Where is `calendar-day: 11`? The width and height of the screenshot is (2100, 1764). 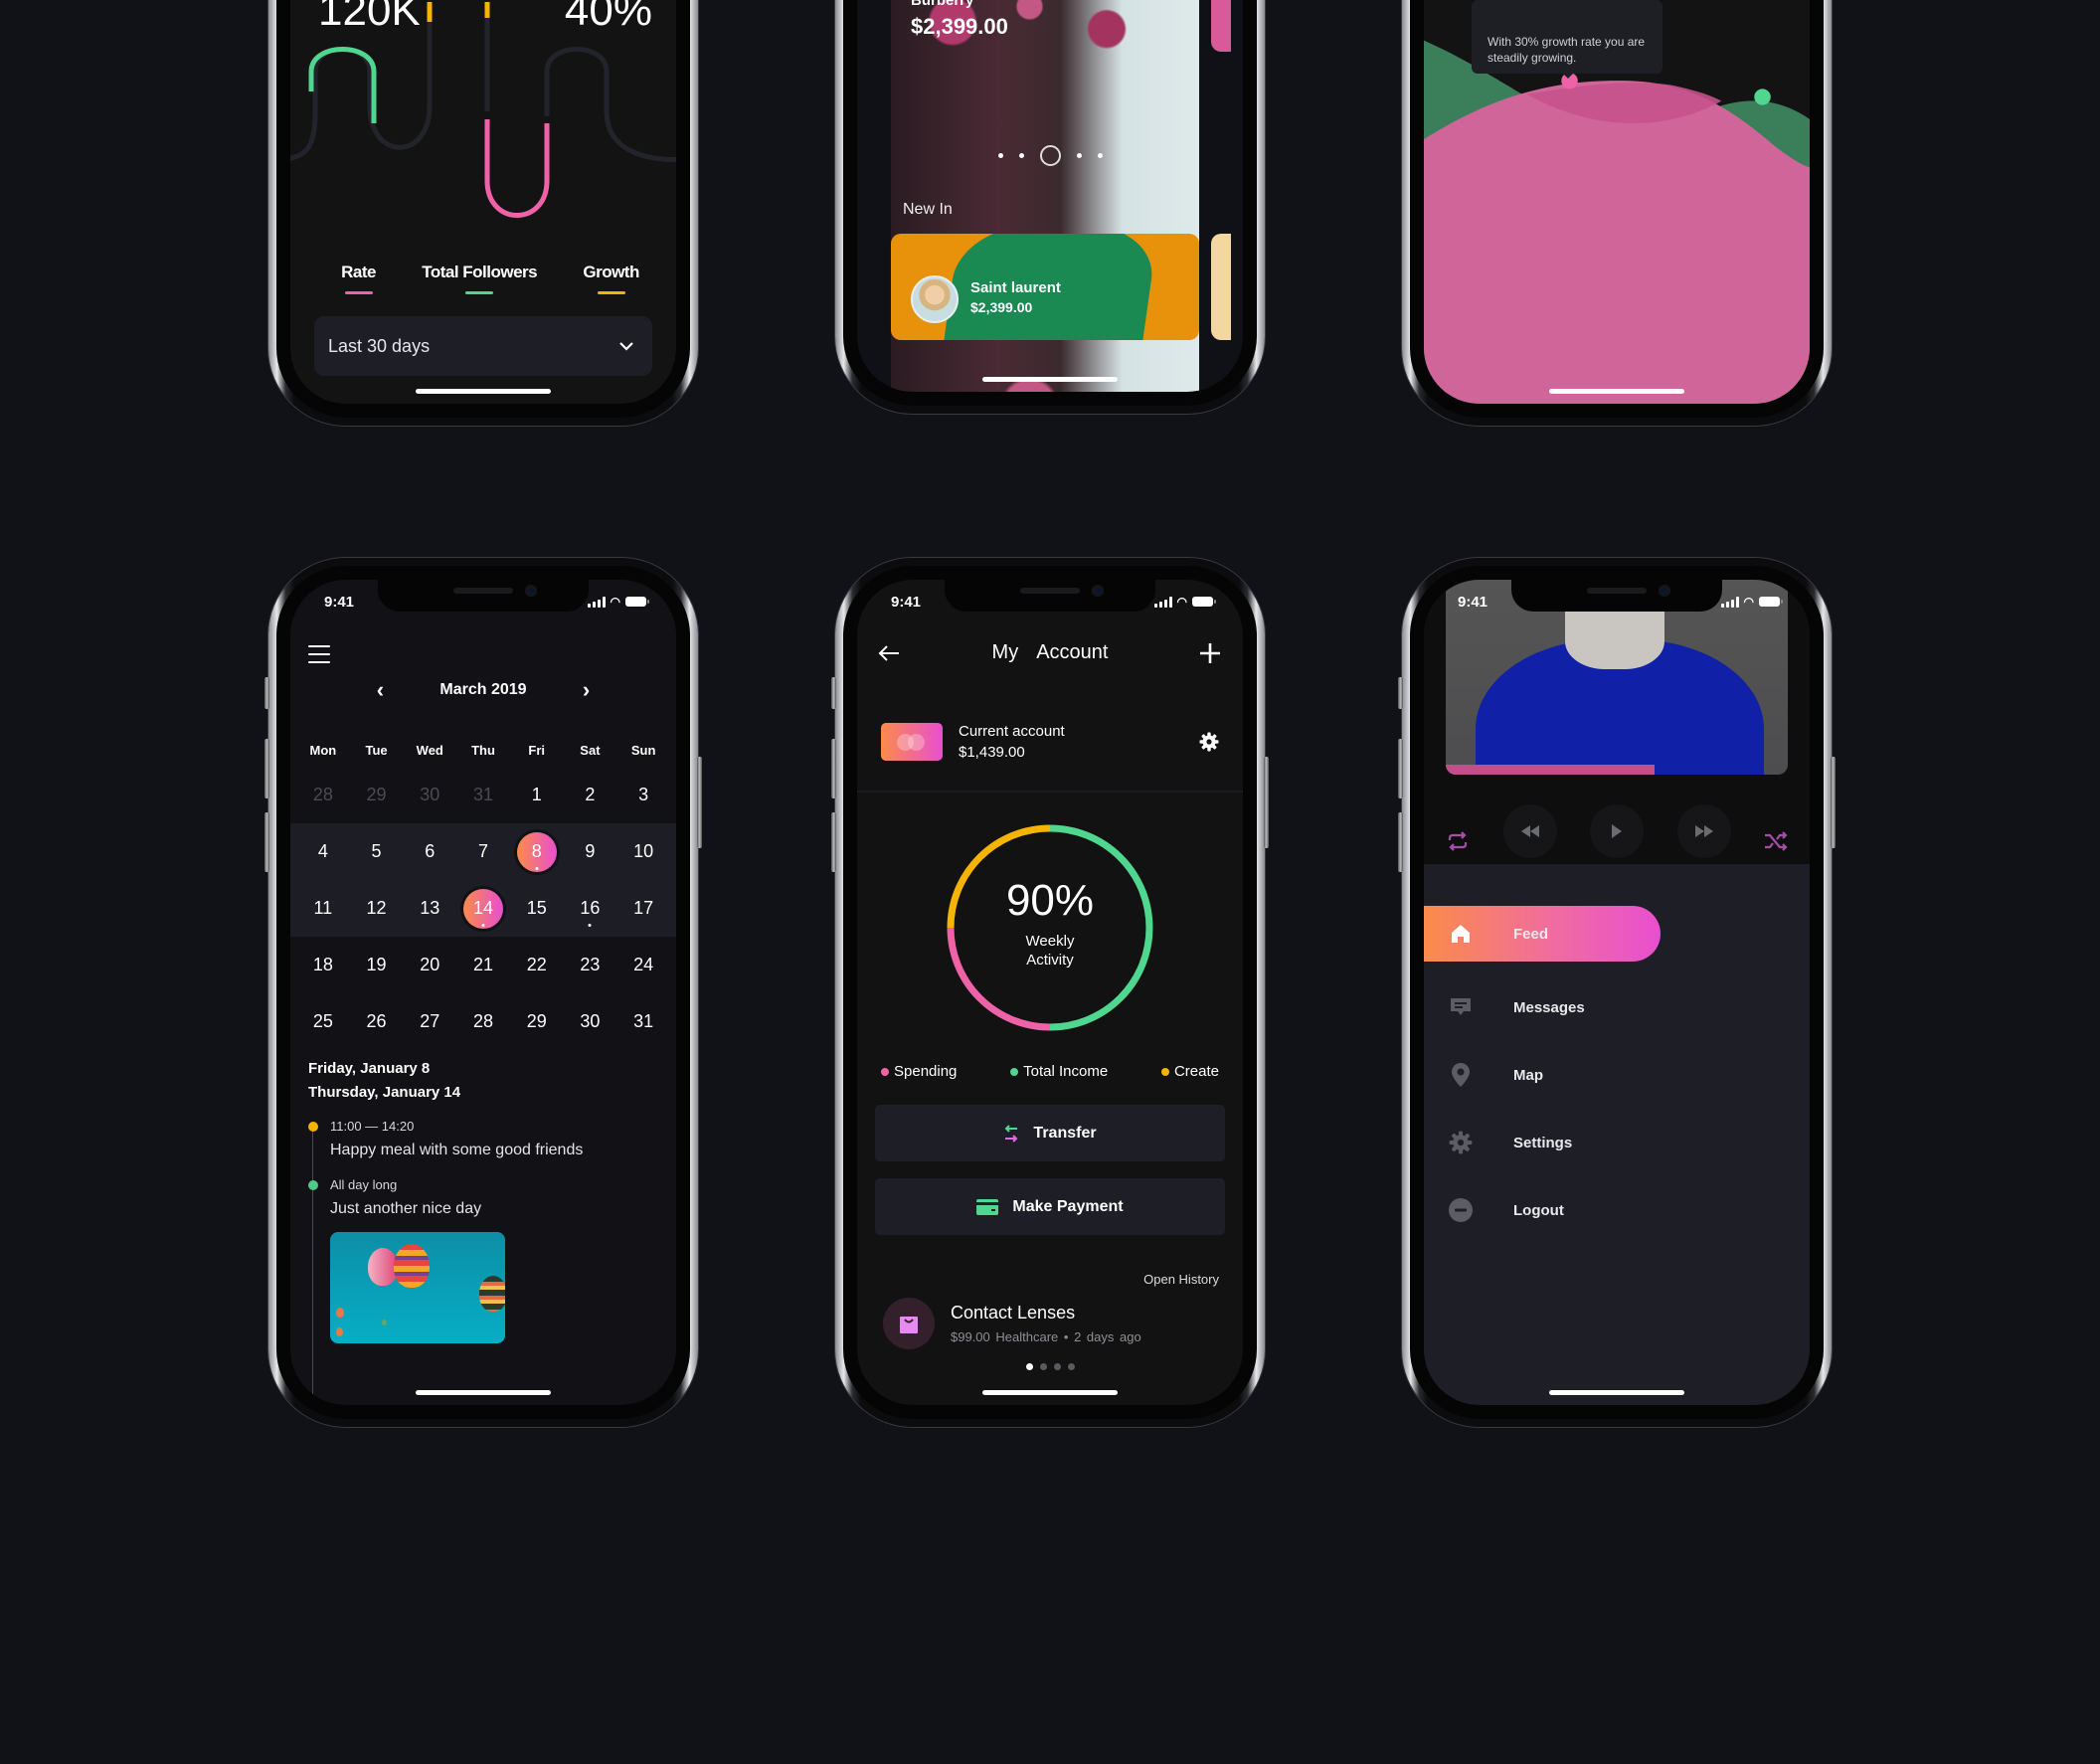 calendar-day: 11 is located at coordinates (323, 908).